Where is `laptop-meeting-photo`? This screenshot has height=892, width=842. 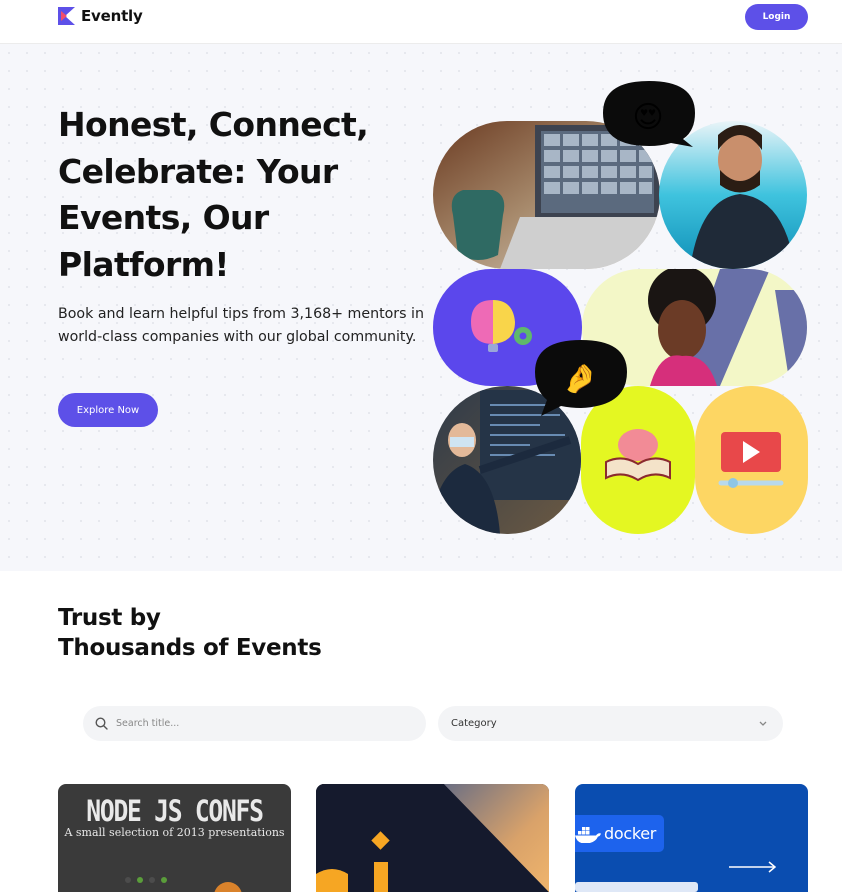
laptop-meeting-photo is located at coordinates (546, 195).